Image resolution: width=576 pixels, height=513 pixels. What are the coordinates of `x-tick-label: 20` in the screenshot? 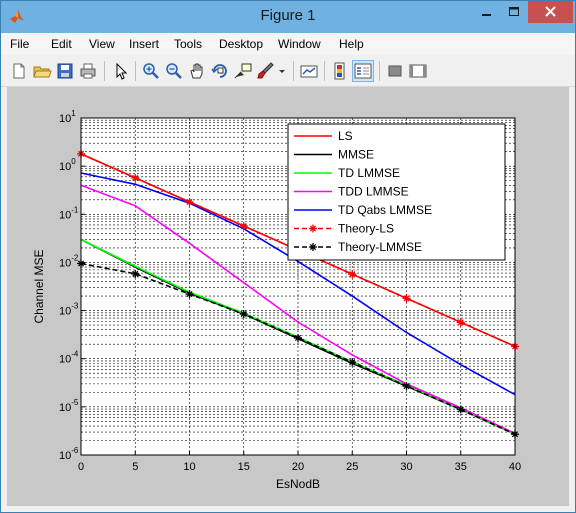 It's located at (298, 467).